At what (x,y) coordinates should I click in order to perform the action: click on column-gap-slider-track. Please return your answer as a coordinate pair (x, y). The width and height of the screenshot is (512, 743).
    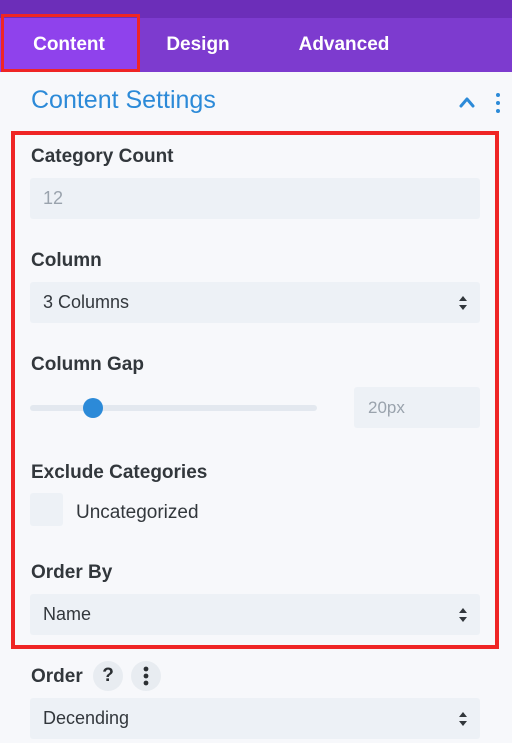
    Looking at the image, I should click on (173, 408).